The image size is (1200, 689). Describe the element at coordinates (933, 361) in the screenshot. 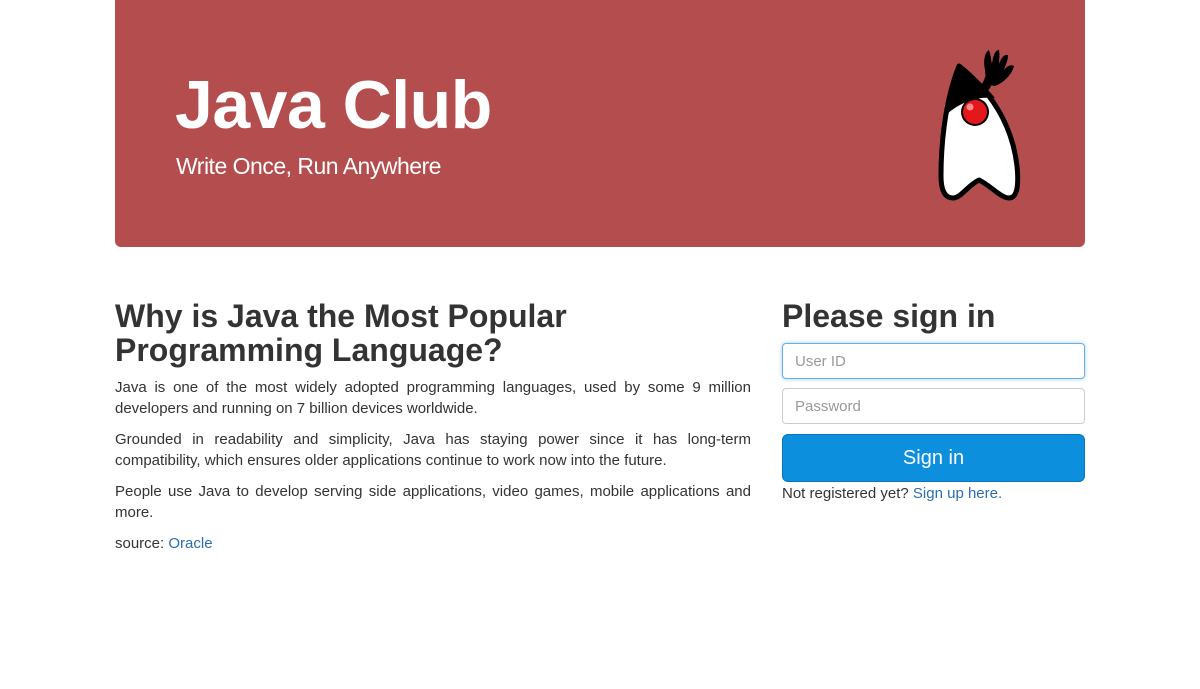

I see `user-id-input` at that location.